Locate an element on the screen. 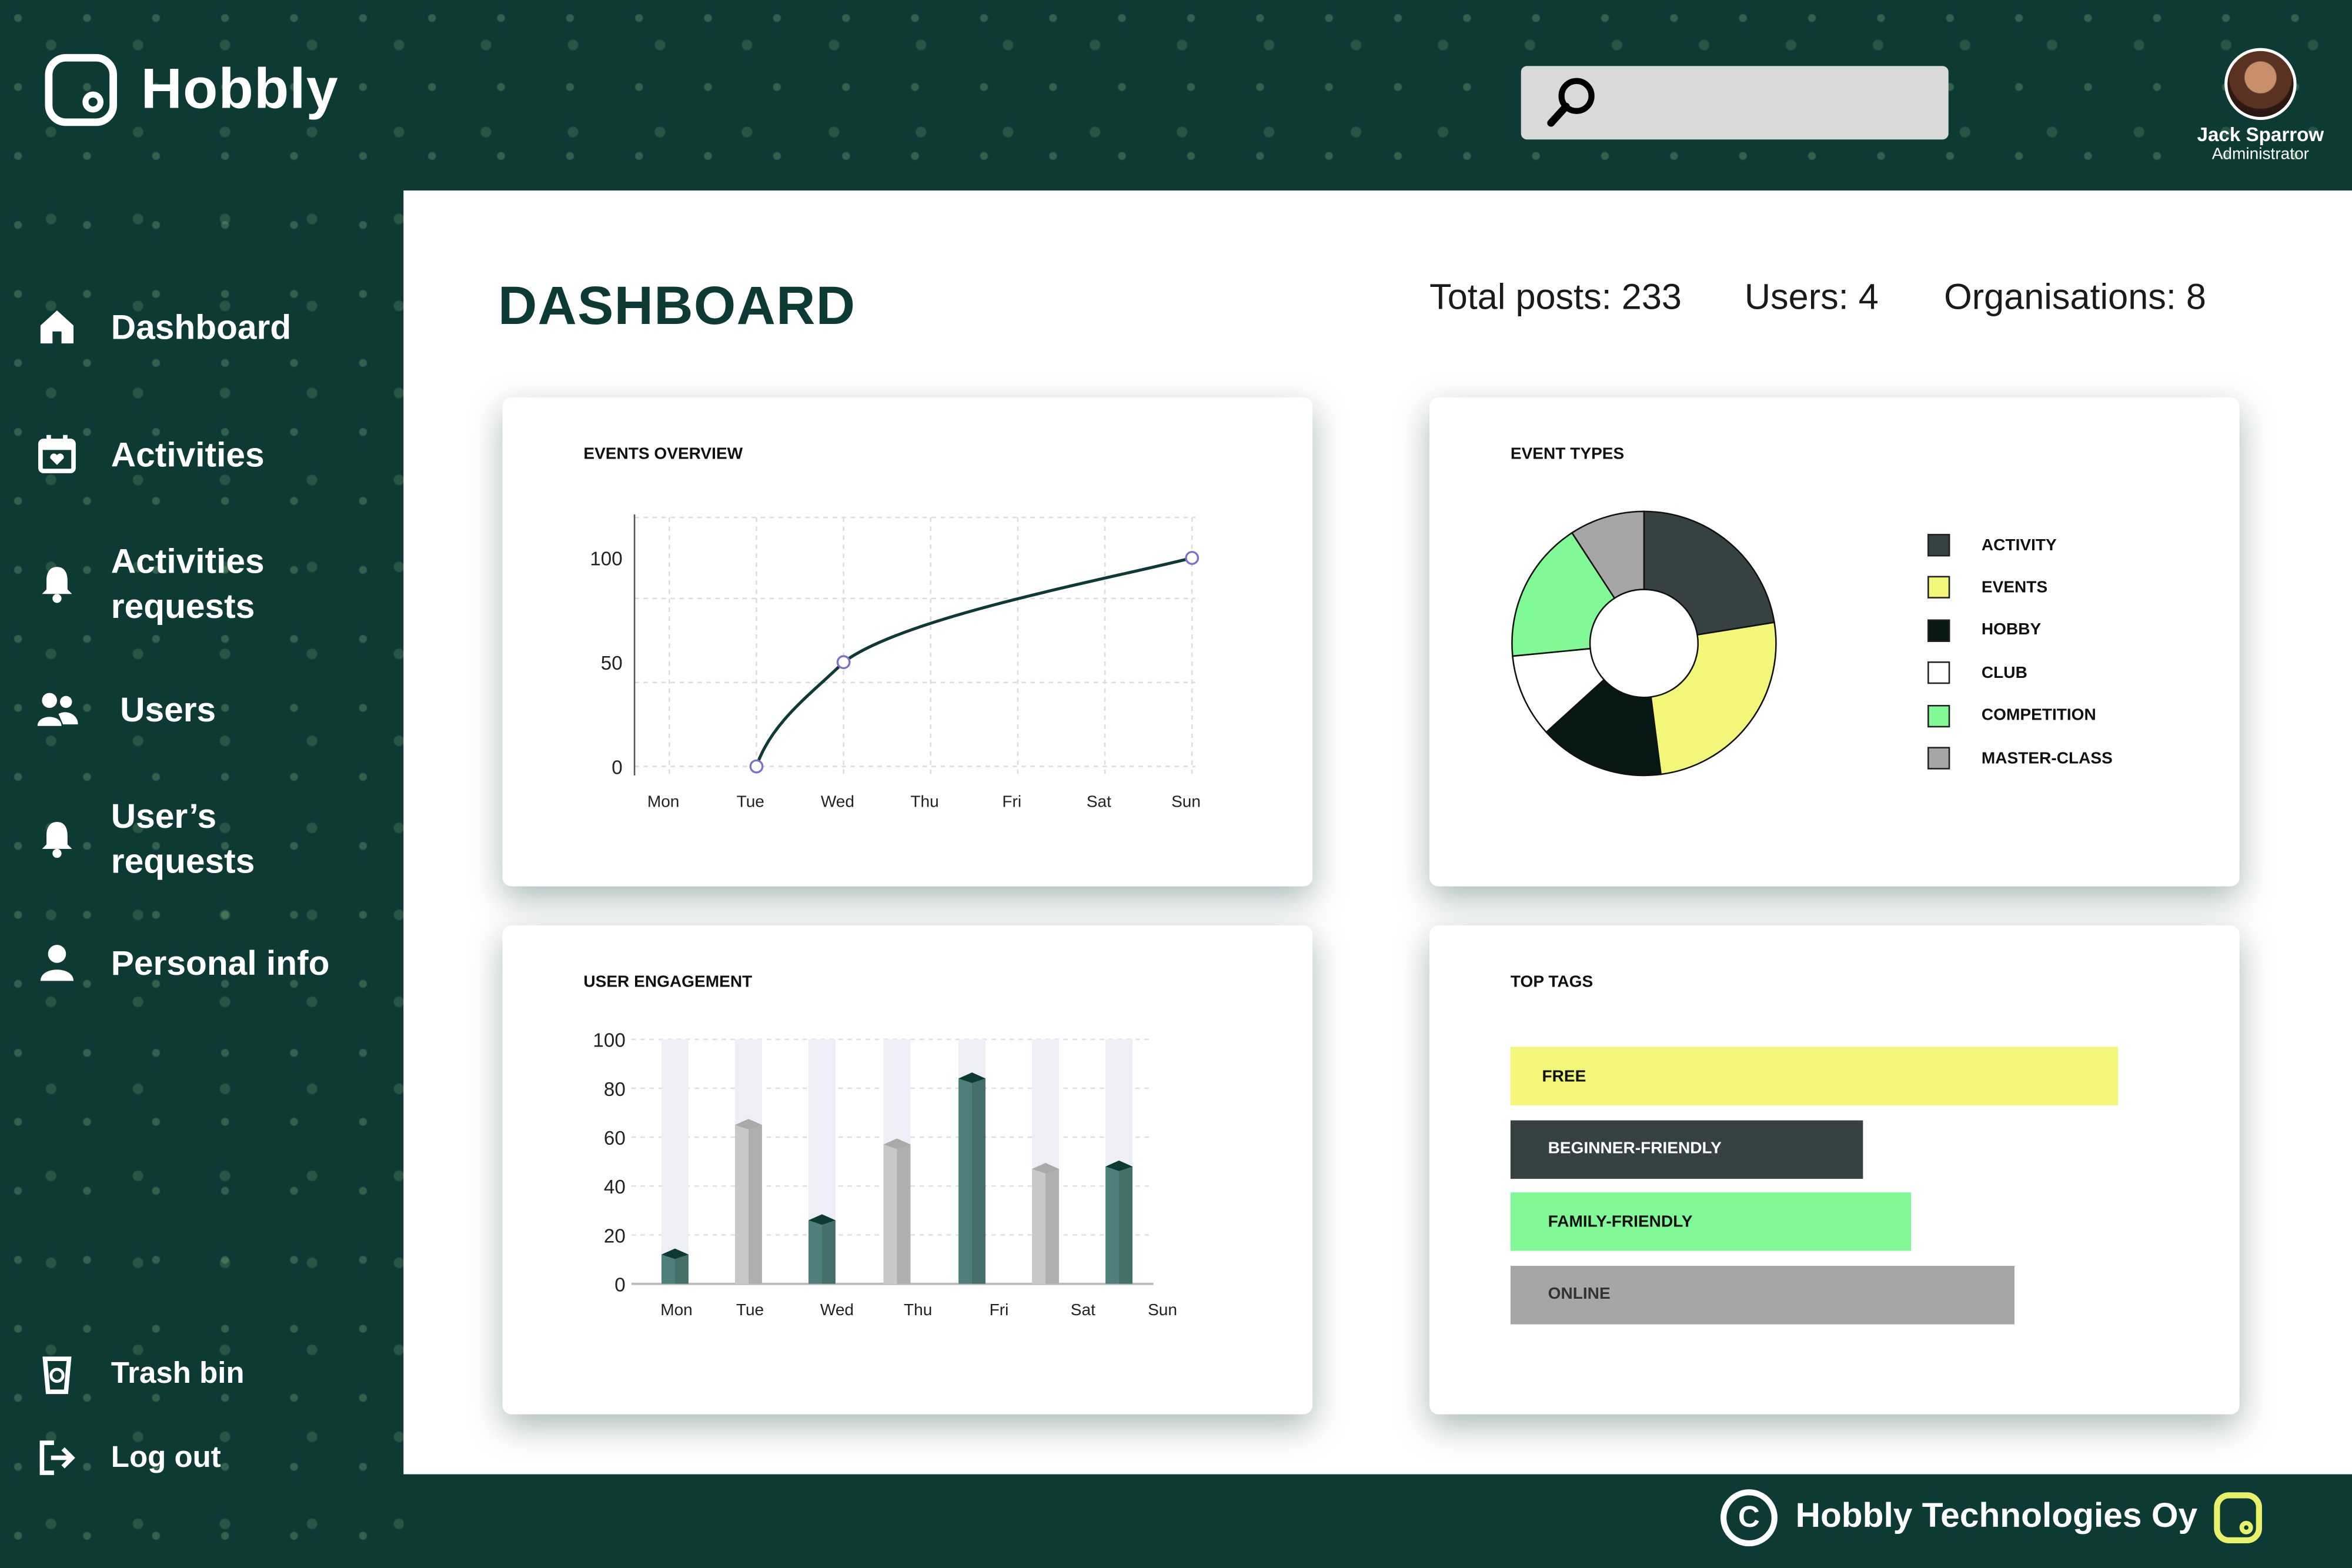 The height and width of the screenshot is (1568, 2352). tag-bar: FREE is located at coordinates (1814, 1076).